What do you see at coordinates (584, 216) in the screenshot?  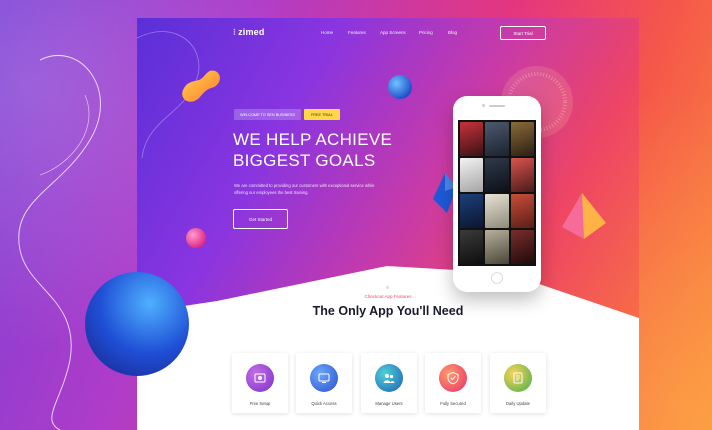 I see `orange-pyramid-shape` at bounding box center [584, 216].